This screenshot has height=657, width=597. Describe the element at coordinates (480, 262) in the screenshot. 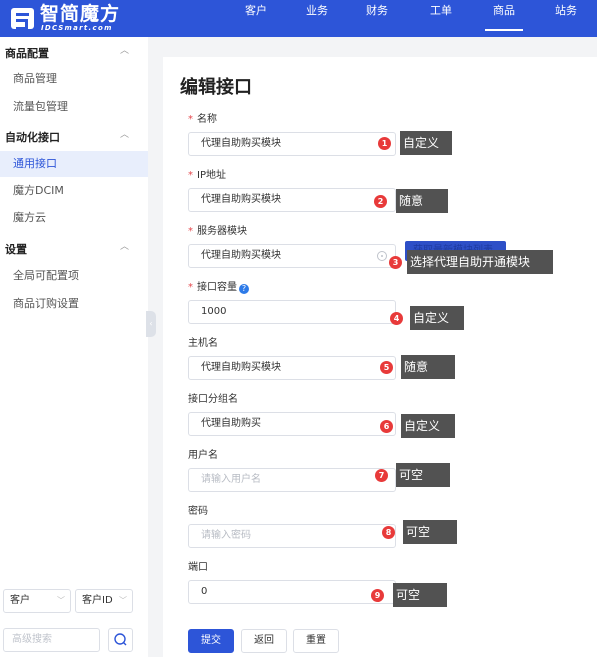

I see `annotation-note-3: 选择代理自助开通模块` at that location.